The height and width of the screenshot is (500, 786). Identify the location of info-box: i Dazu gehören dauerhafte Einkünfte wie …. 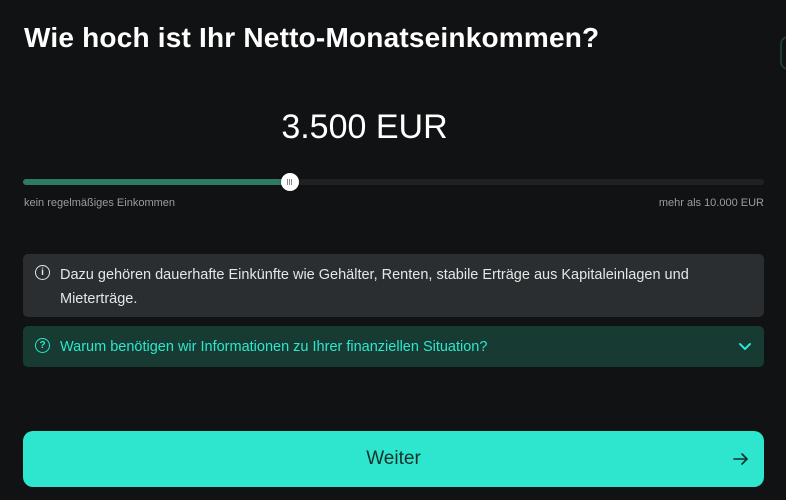
(393, 285).